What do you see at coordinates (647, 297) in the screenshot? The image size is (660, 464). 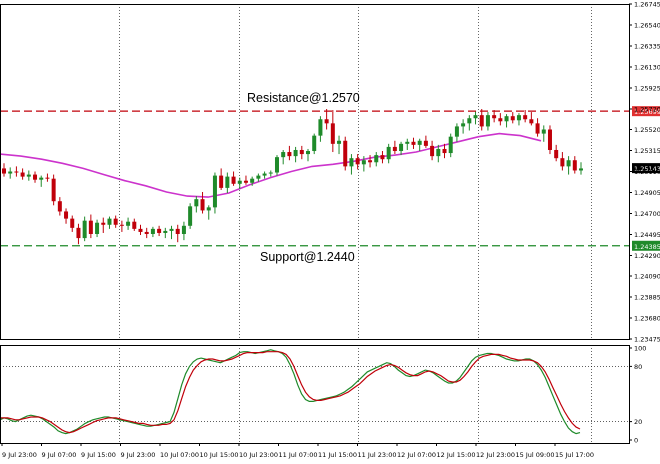 I see `y-tick-label: 1.23885` at bounding box center [647, 297].